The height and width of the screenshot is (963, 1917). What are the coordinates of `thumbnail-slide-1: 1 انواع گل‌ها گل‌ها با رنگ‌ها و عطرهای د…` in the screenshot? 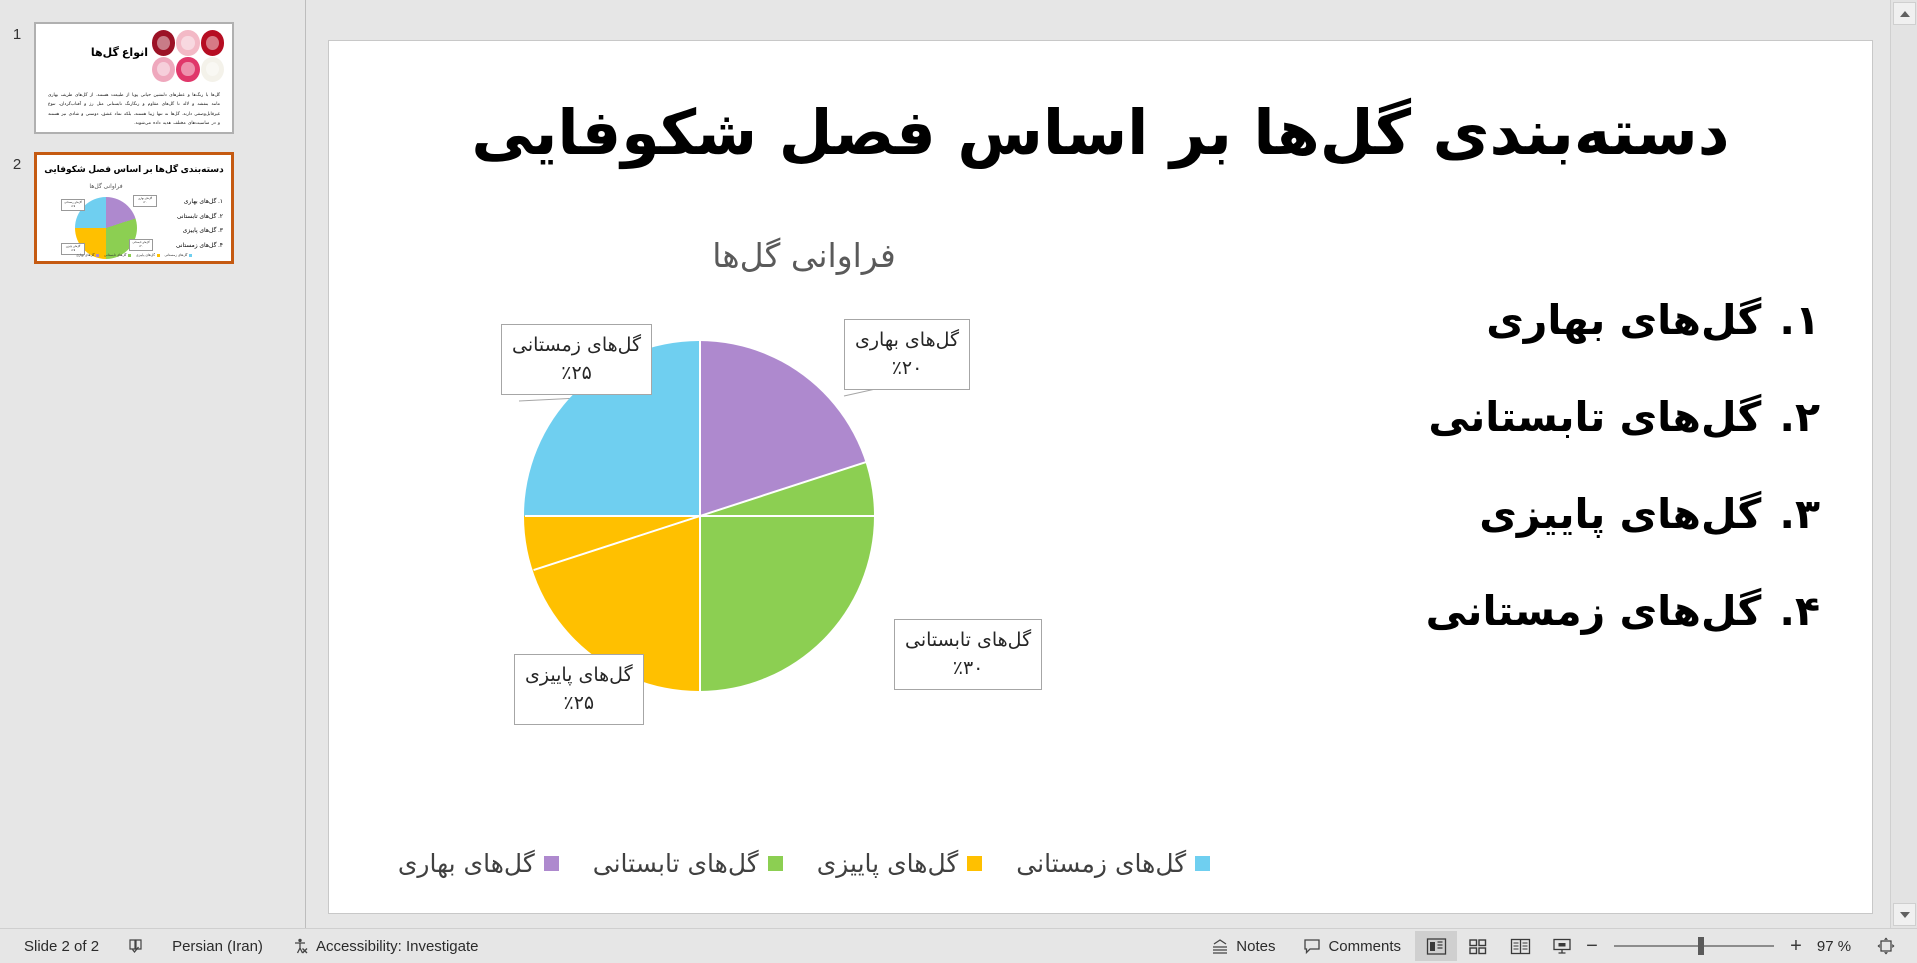 It's located at (152, 78).